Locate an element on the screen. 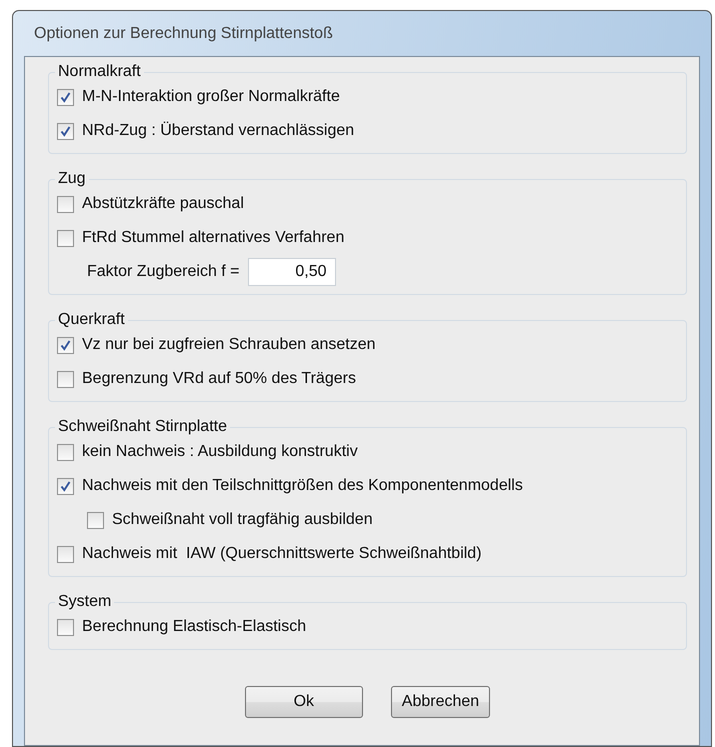 This screenshot has width=715, height=747. window-title: Optionen zur Berechnung Stirnplattenstoß is located at coordinates (183, 34).